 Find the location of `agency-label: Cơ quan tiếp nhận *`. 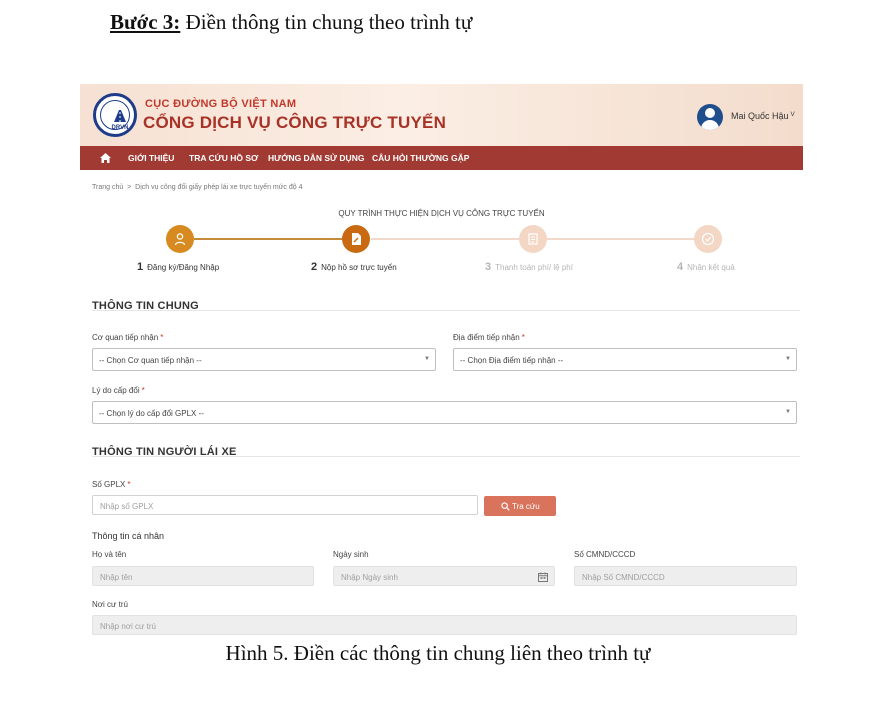

agency-label: Cơ quan tiếp nhận * is located at coordinates (128, 337).